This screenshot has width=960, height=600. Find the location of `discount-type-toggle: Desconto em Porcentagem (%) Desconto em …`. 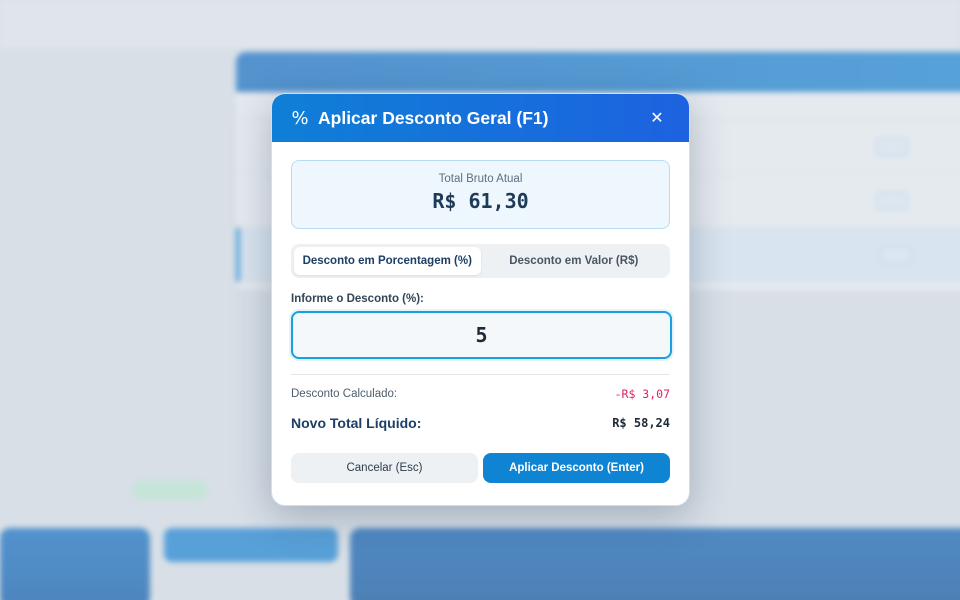

discount-type-toggle: Desconto em Porcentagem (%) Desconto em … is located at coordinates (480, 261).